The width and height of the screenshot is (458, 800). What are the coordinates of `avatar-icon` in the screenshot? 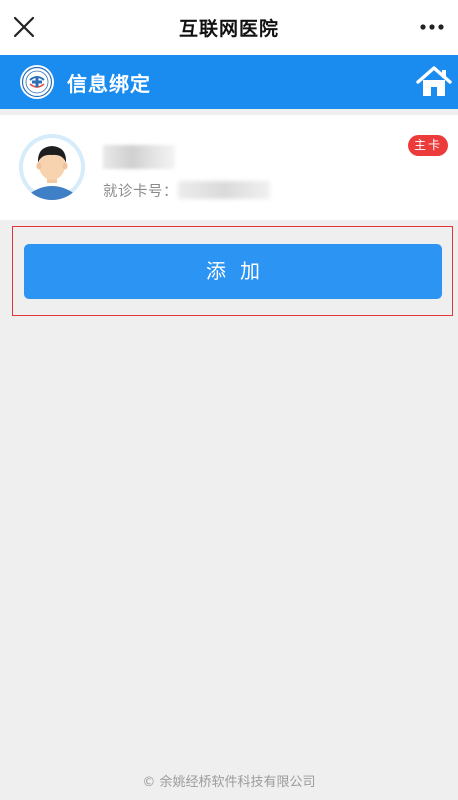 It's located at (52, 167).